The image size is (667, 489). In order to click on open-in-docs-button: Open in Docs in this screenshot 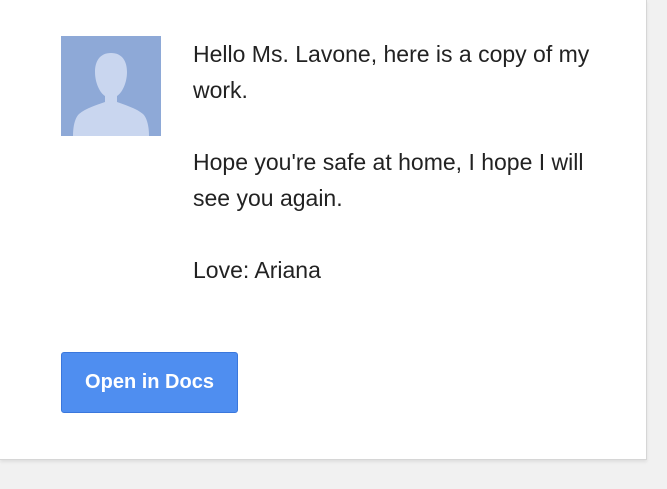, I will do `click(149, 382)`.